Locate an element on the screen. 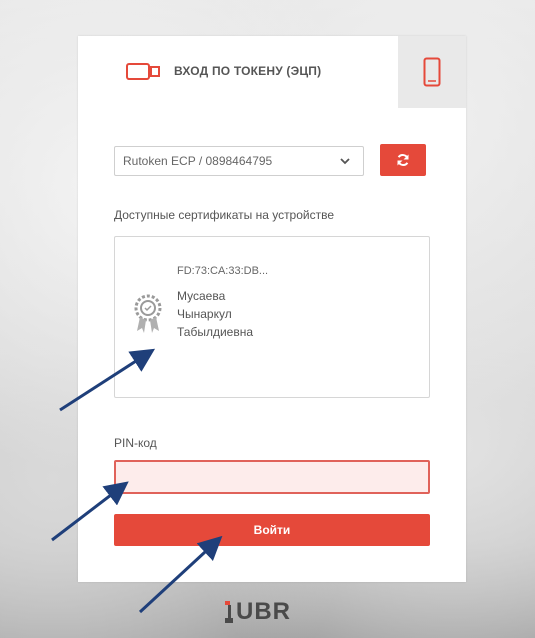 The width and height of the screenshot is (535, 638). tab-mobile-login is located at coordinates (432, 72).